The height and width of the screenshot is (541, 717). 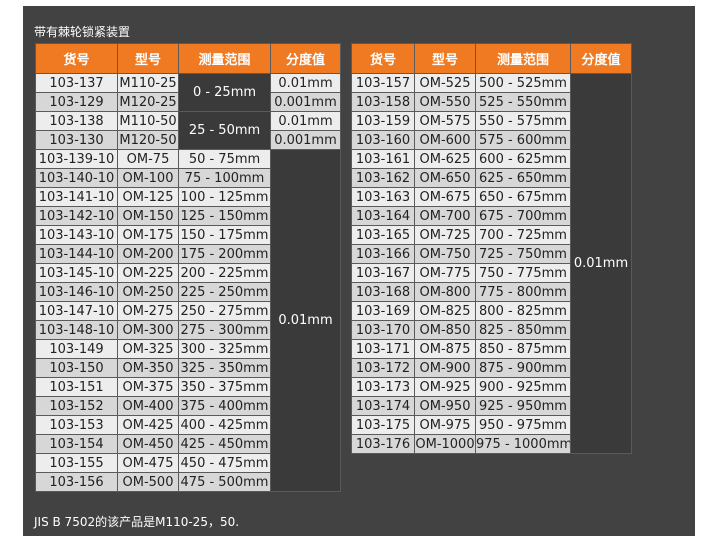 I want to click on cell-code: 103-139-10, so click(x=76, y=159).